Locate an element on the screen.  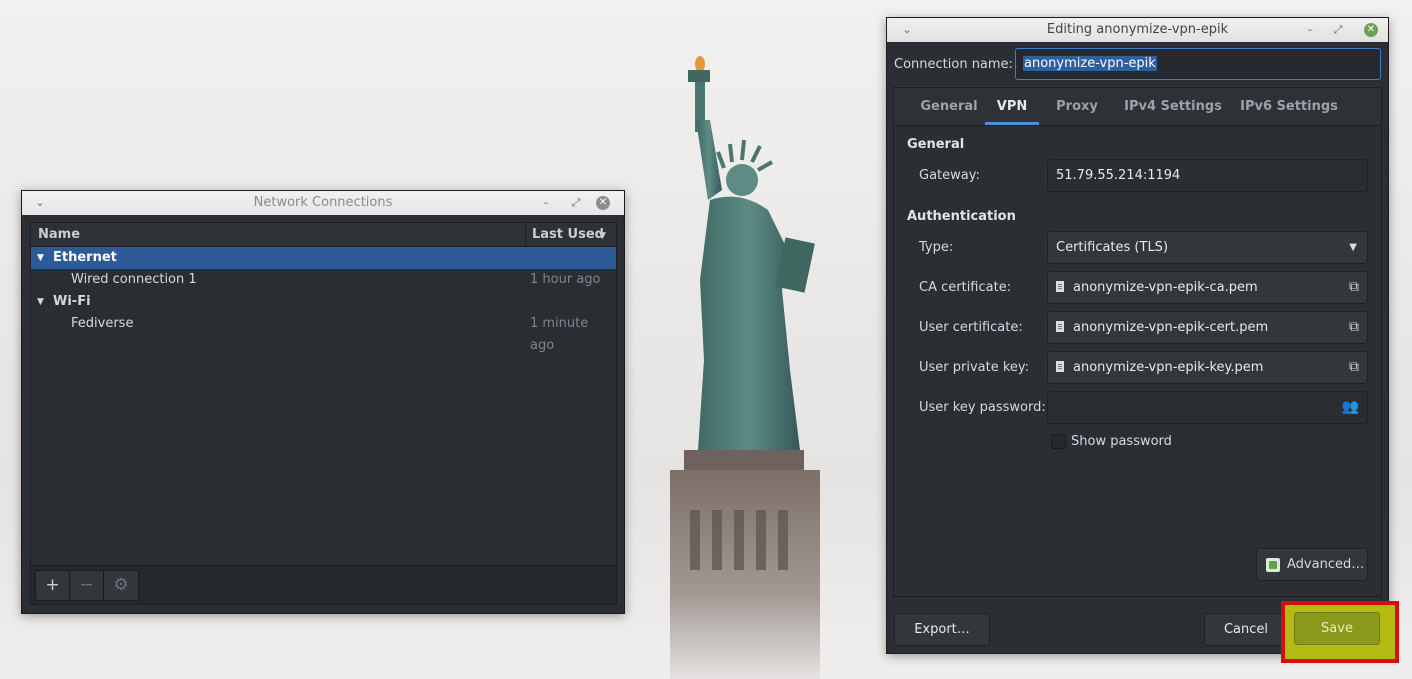
list-header: Name Last Used ▼ is located at coordinates (323, 235).